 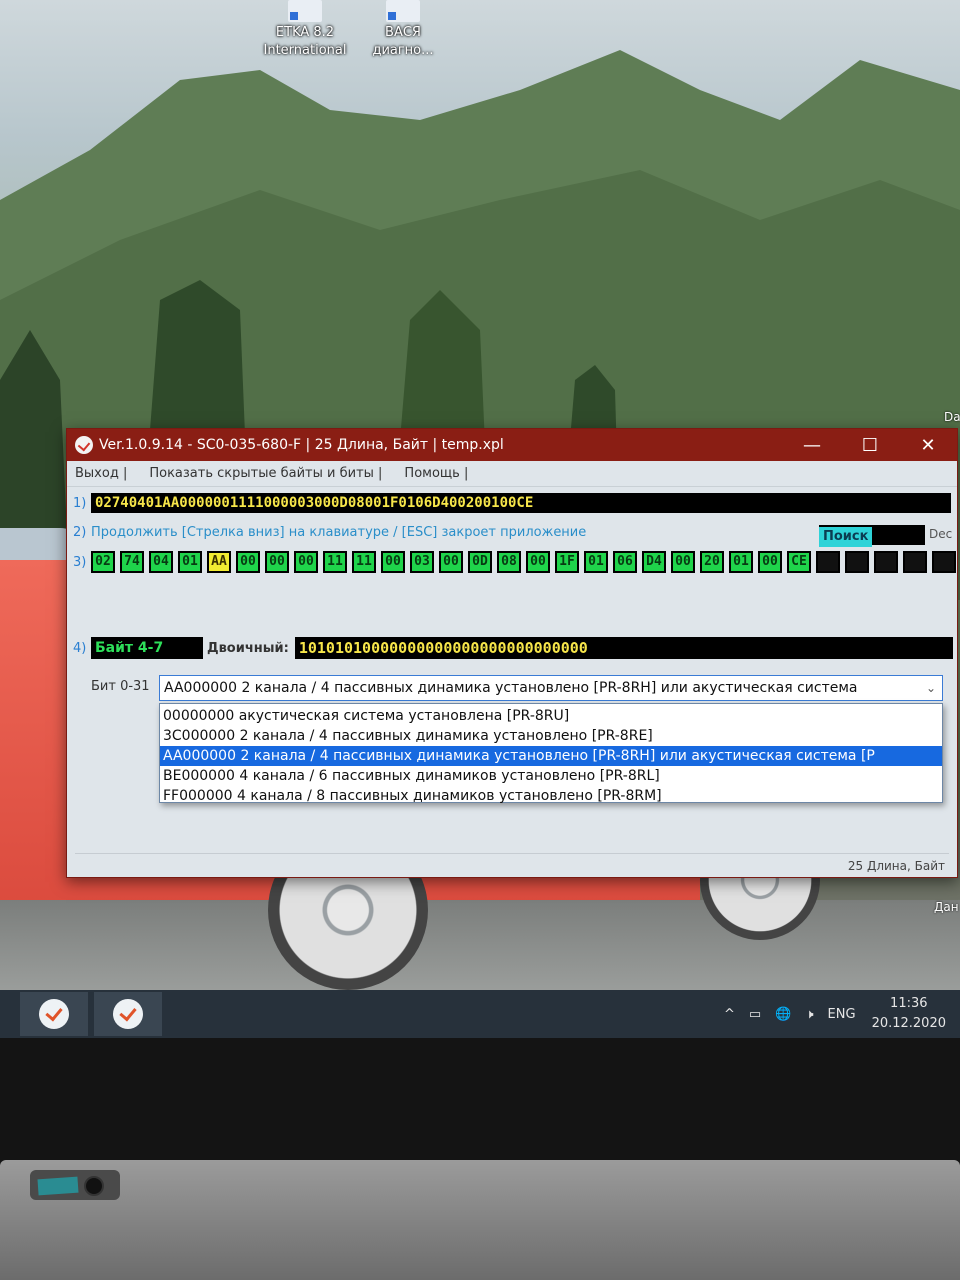 I want to click on desktop-icon-label: International, so click(x=305, y=50).